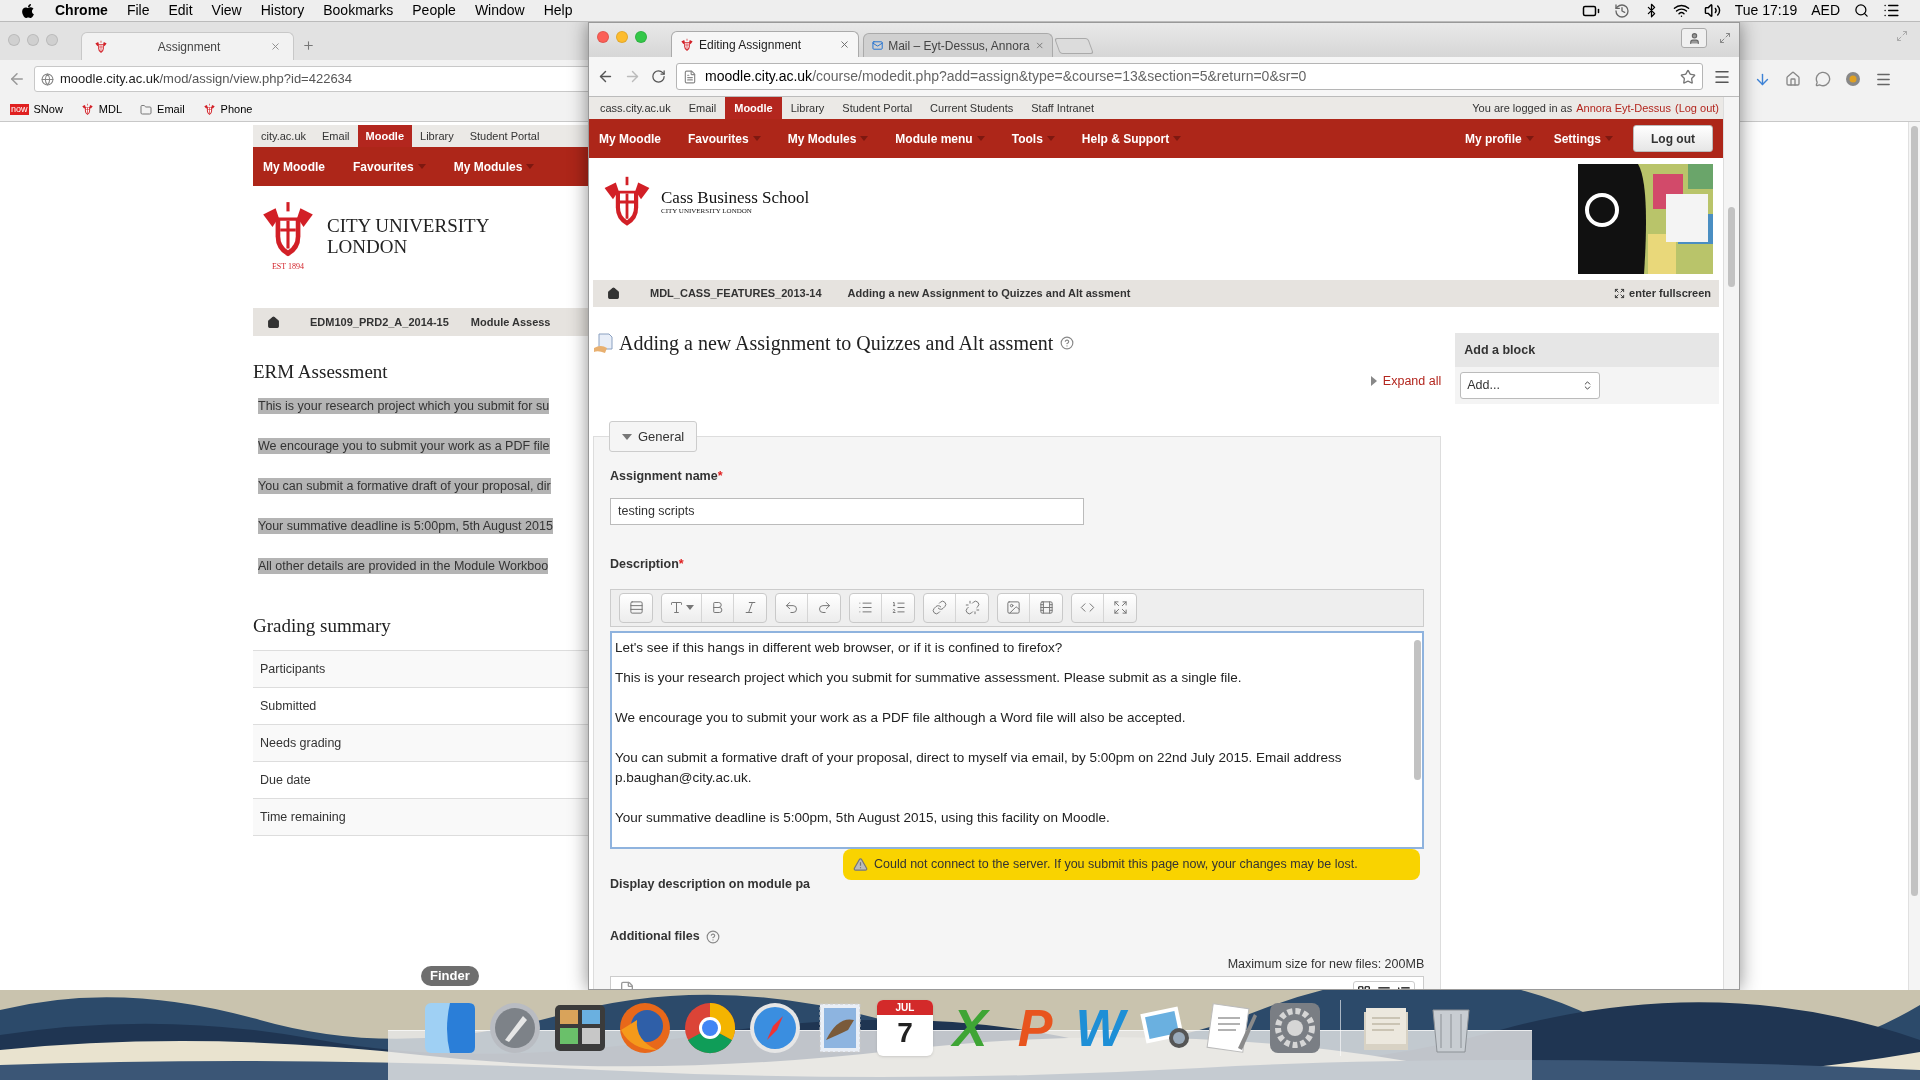  What do you see at coordinates (1412, 381) in the screenshot?
I see `expand-all-link: Expand all` at bounding box center [1412, 381].